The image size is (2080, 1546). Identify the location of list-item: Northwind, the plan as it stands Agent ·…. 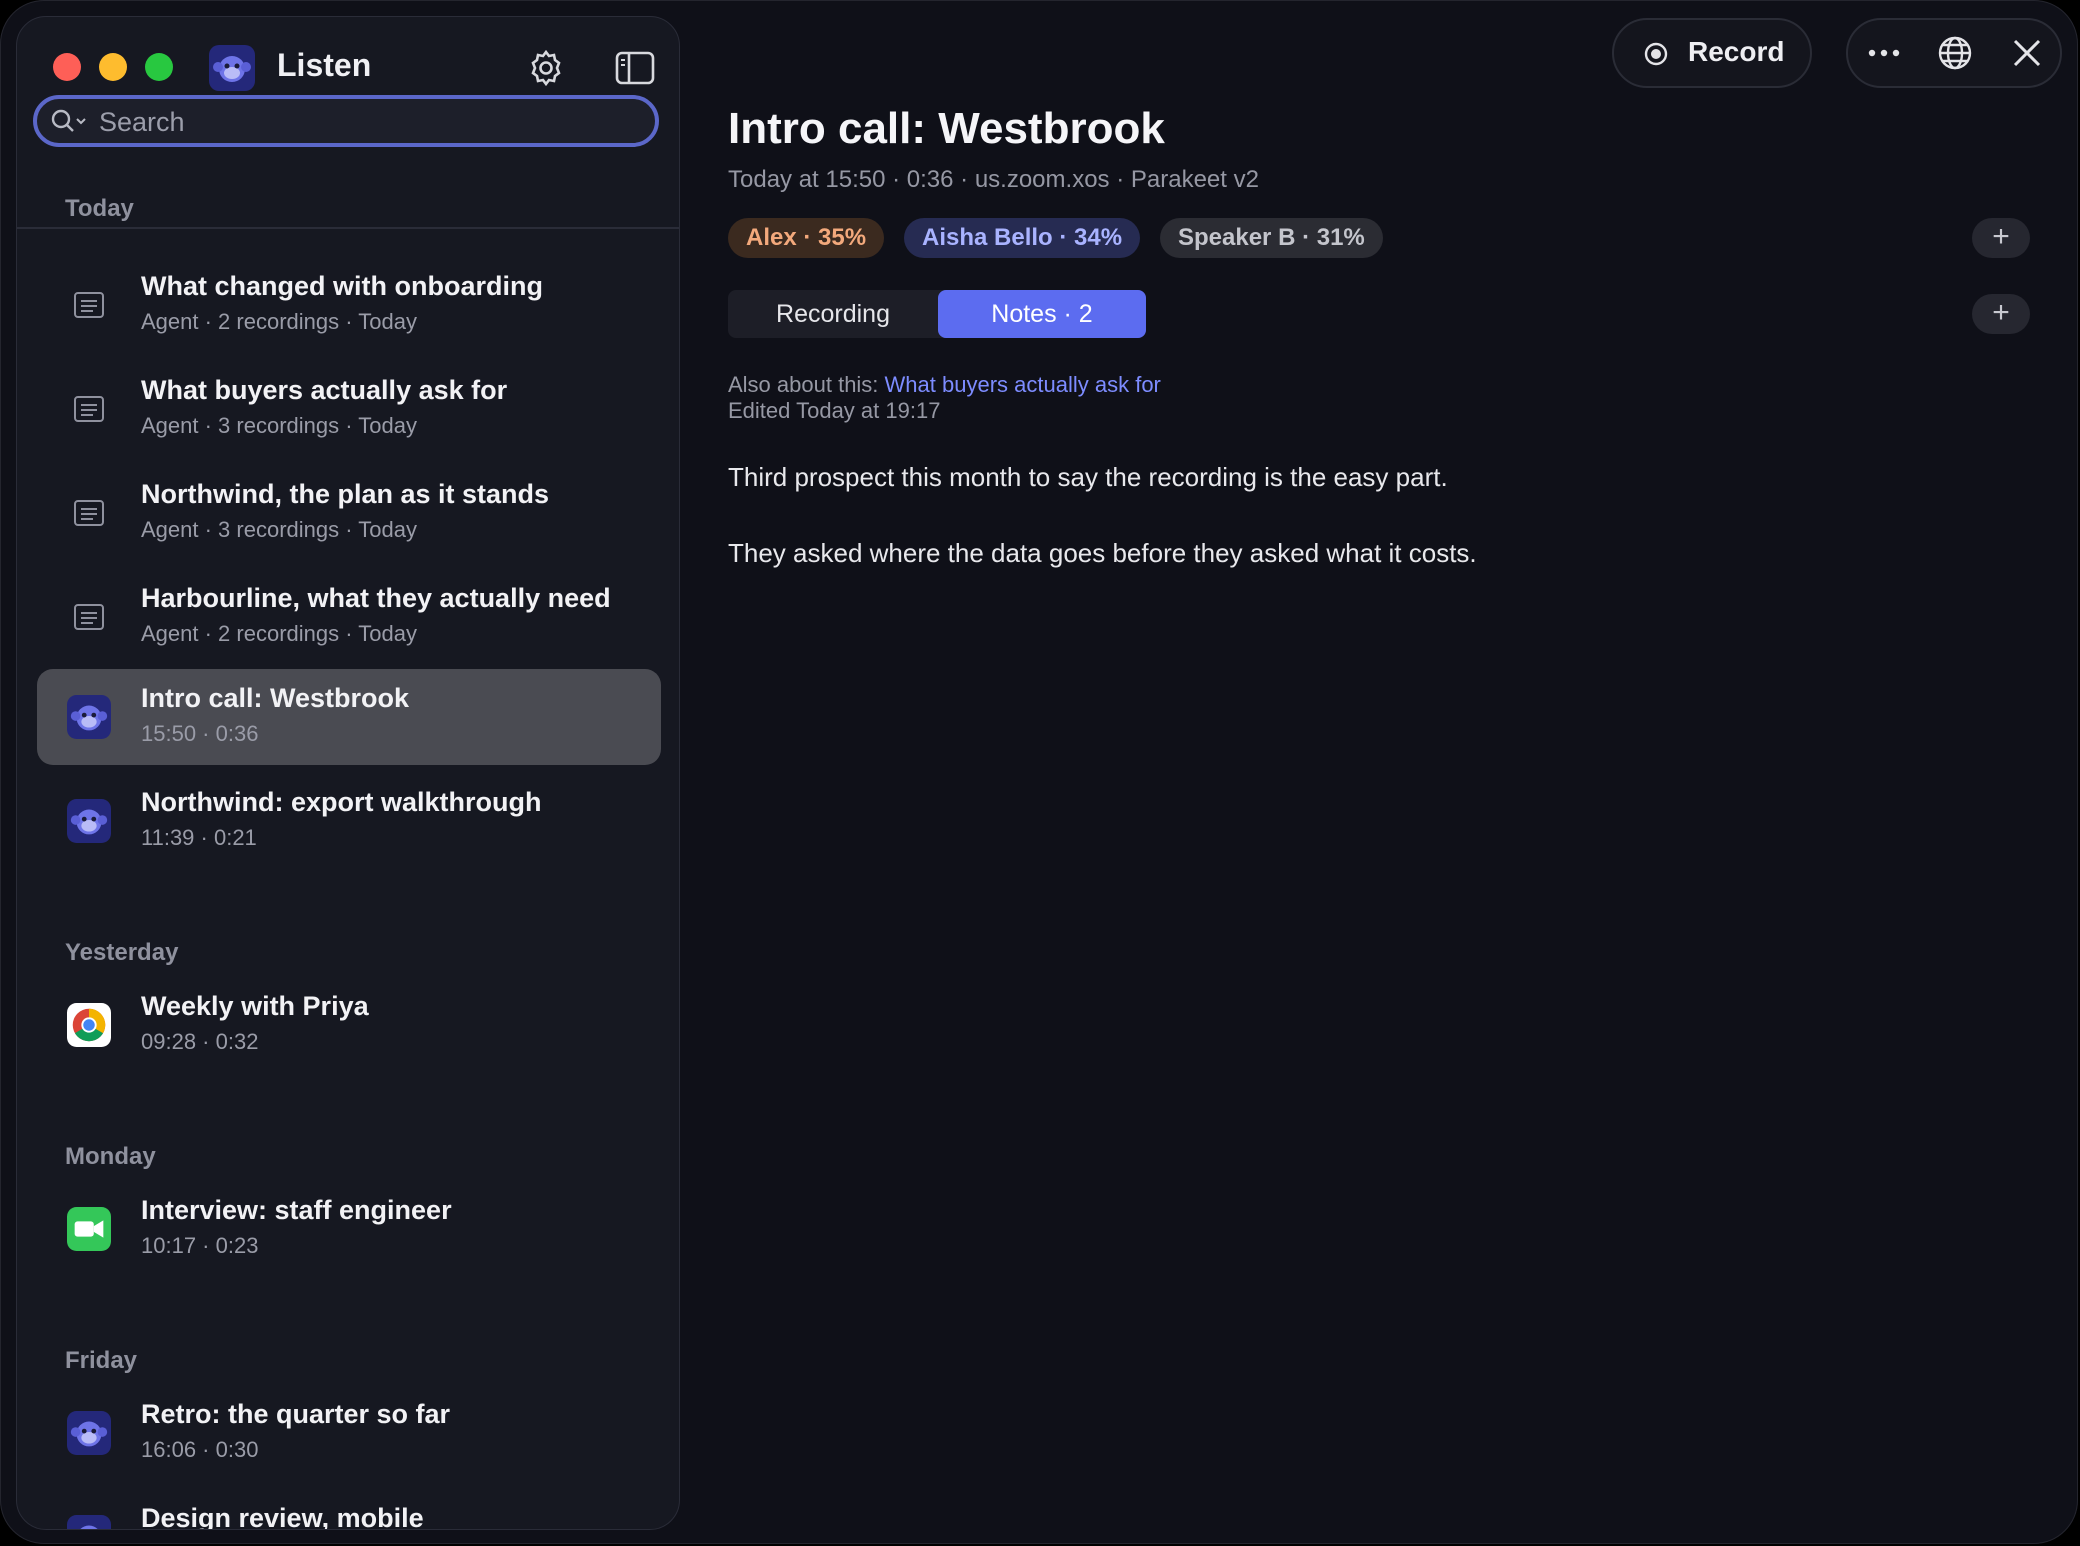
(349, 513).